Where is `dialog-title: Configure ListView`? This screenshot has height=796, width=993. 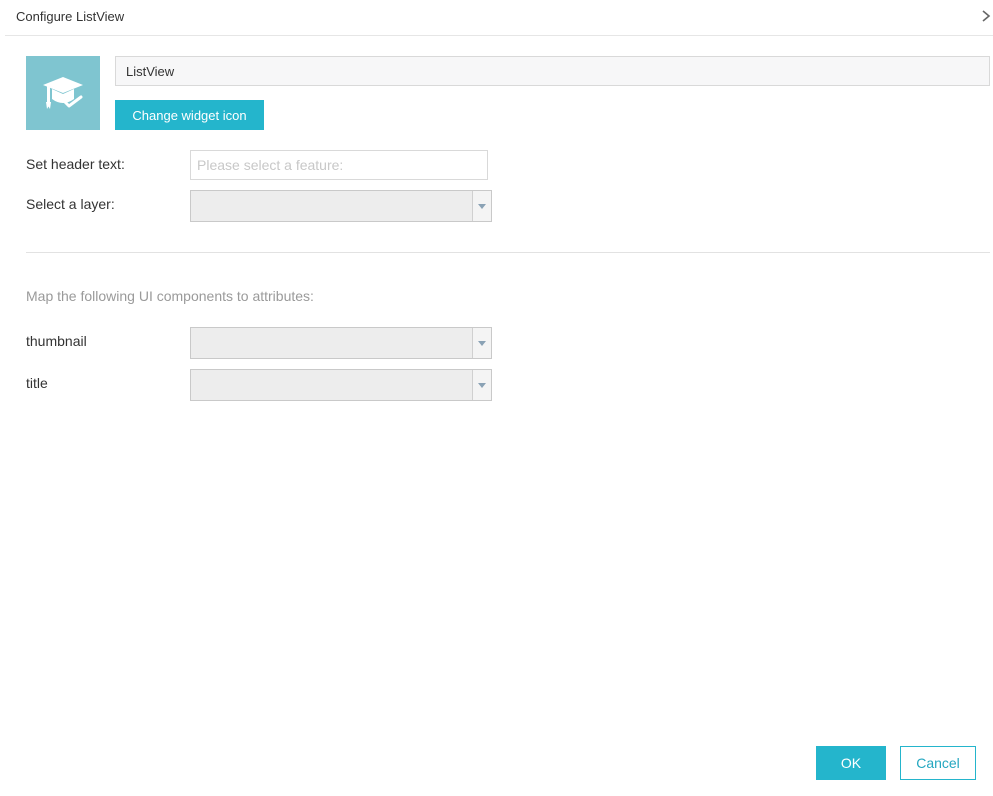 dialog-title: Configure ListView is located at coordinates (70, 16).